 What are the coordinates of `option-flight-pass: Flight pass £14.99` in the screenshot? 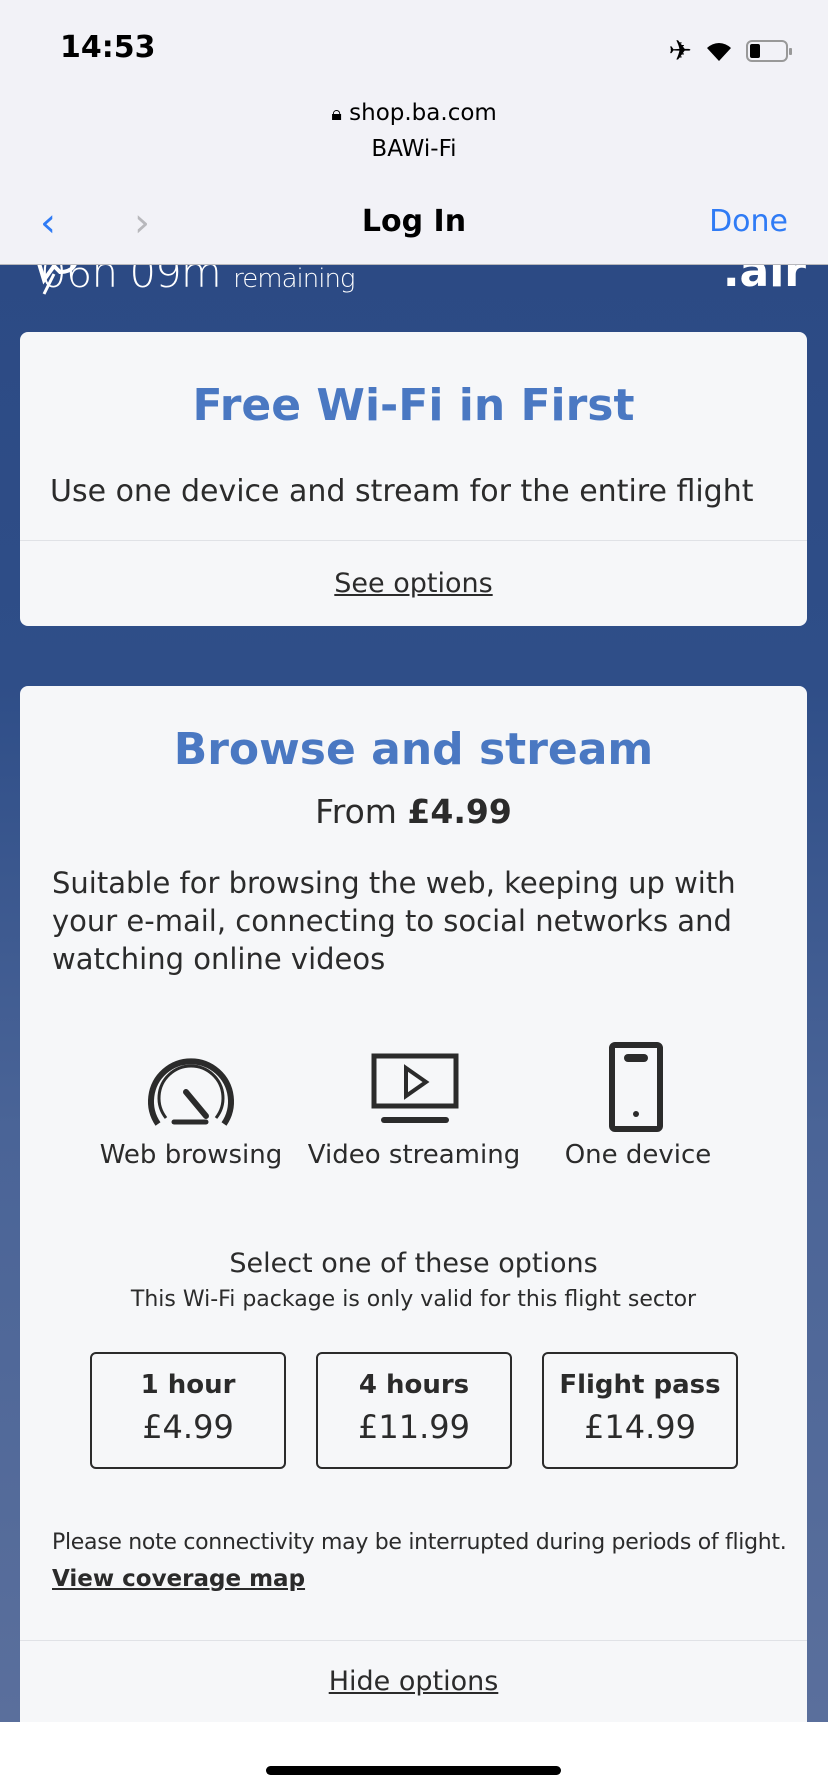 It's located at (640, 1410).